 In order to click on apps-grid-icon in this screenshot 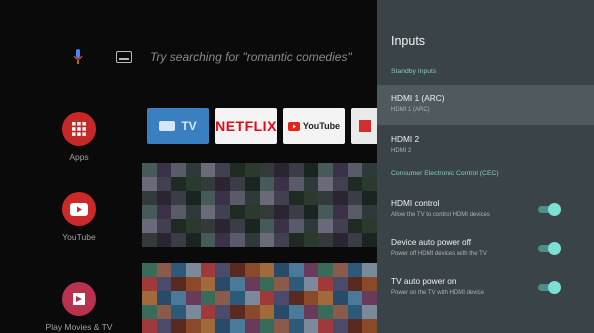, I will do `click(79, 129)`.